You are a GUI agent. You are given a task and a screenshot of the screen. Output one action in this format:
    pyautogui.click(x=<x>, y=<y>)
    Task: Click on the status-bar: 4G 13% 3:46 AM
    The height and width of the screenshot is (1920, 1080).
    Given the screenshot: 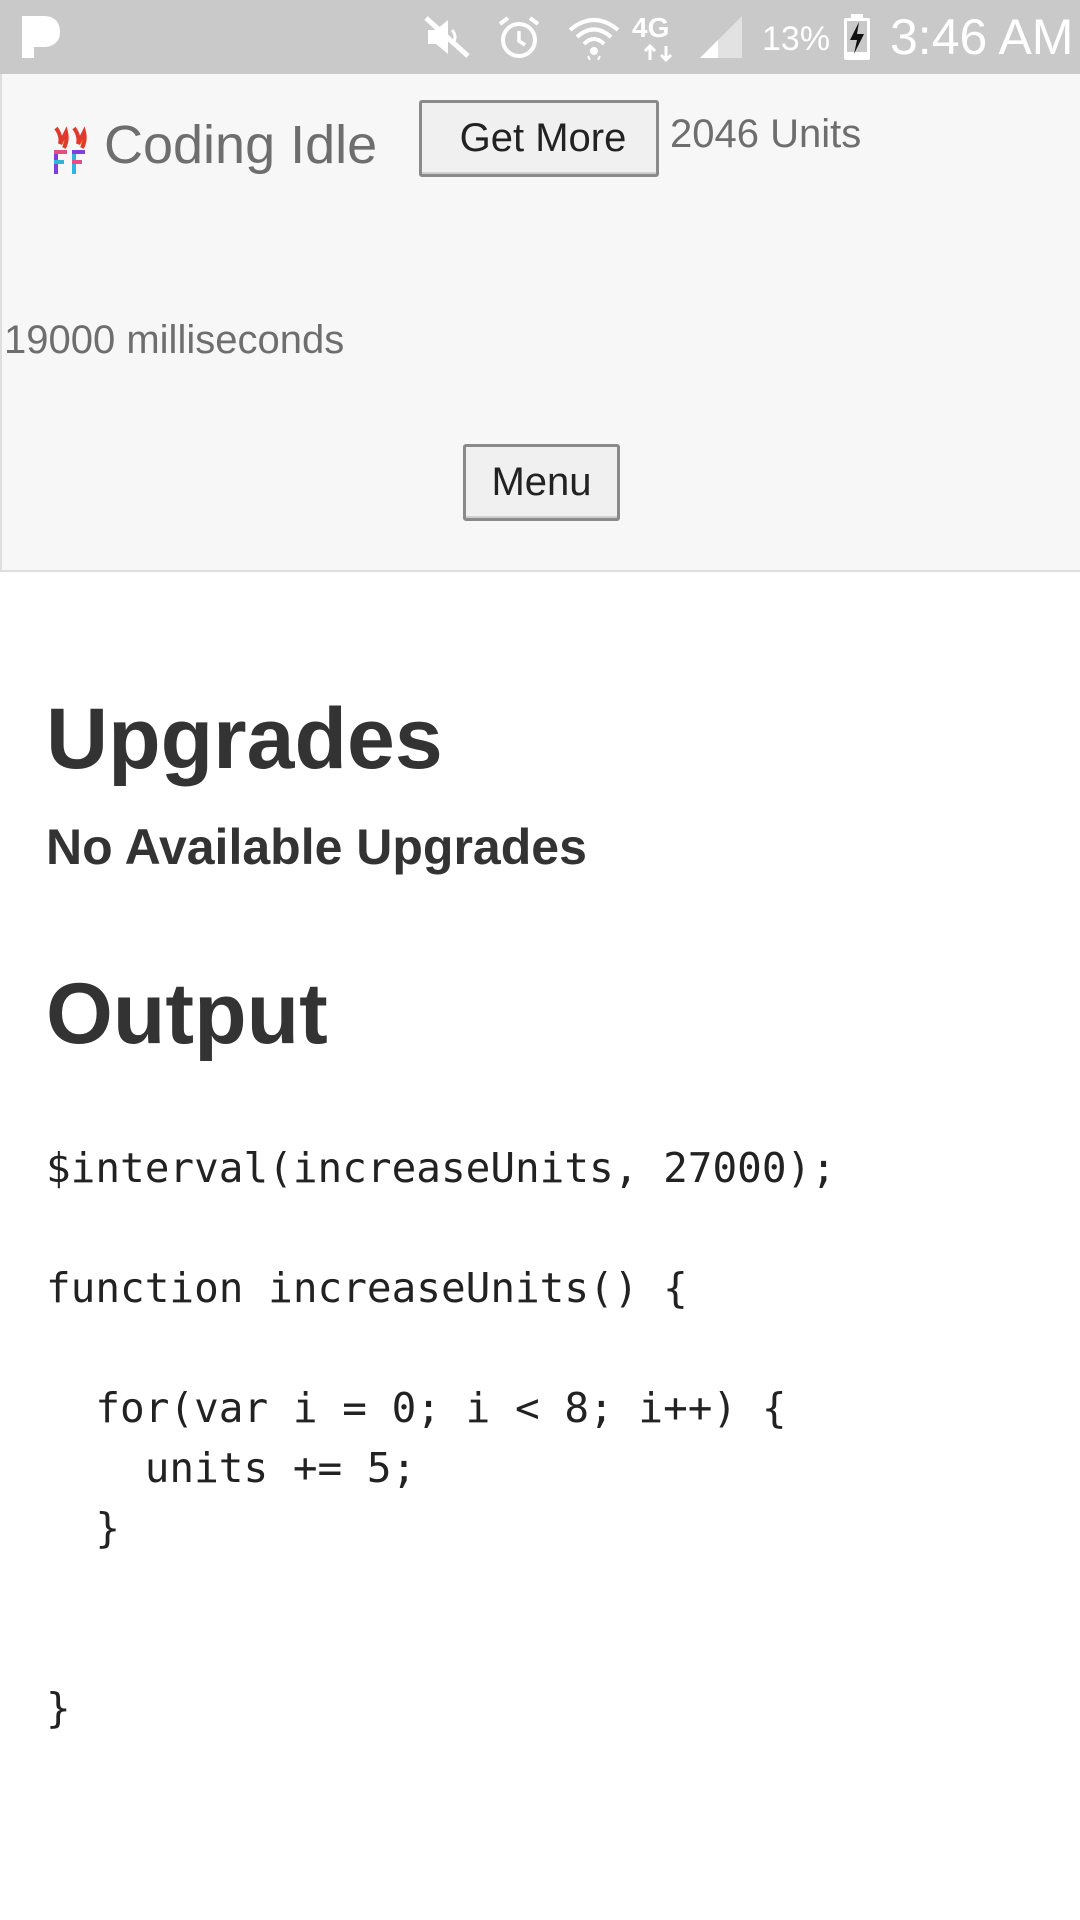 What is the action you would take?
    pyautogui.click(x=540, y=37)
    